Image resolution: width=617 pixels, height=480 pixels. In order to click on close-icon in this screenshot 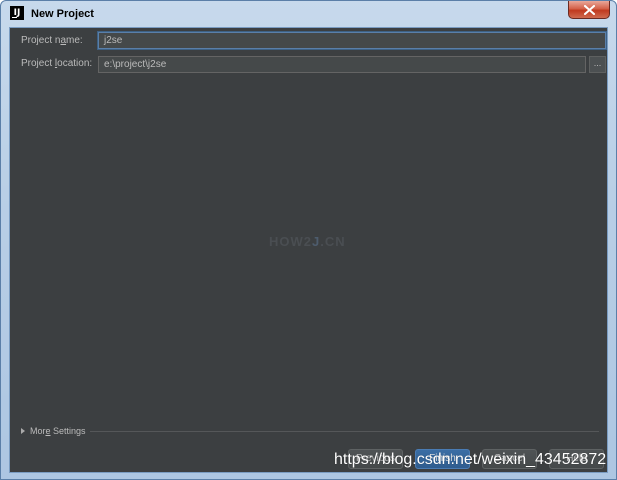, I will do `click(589, 10)`.